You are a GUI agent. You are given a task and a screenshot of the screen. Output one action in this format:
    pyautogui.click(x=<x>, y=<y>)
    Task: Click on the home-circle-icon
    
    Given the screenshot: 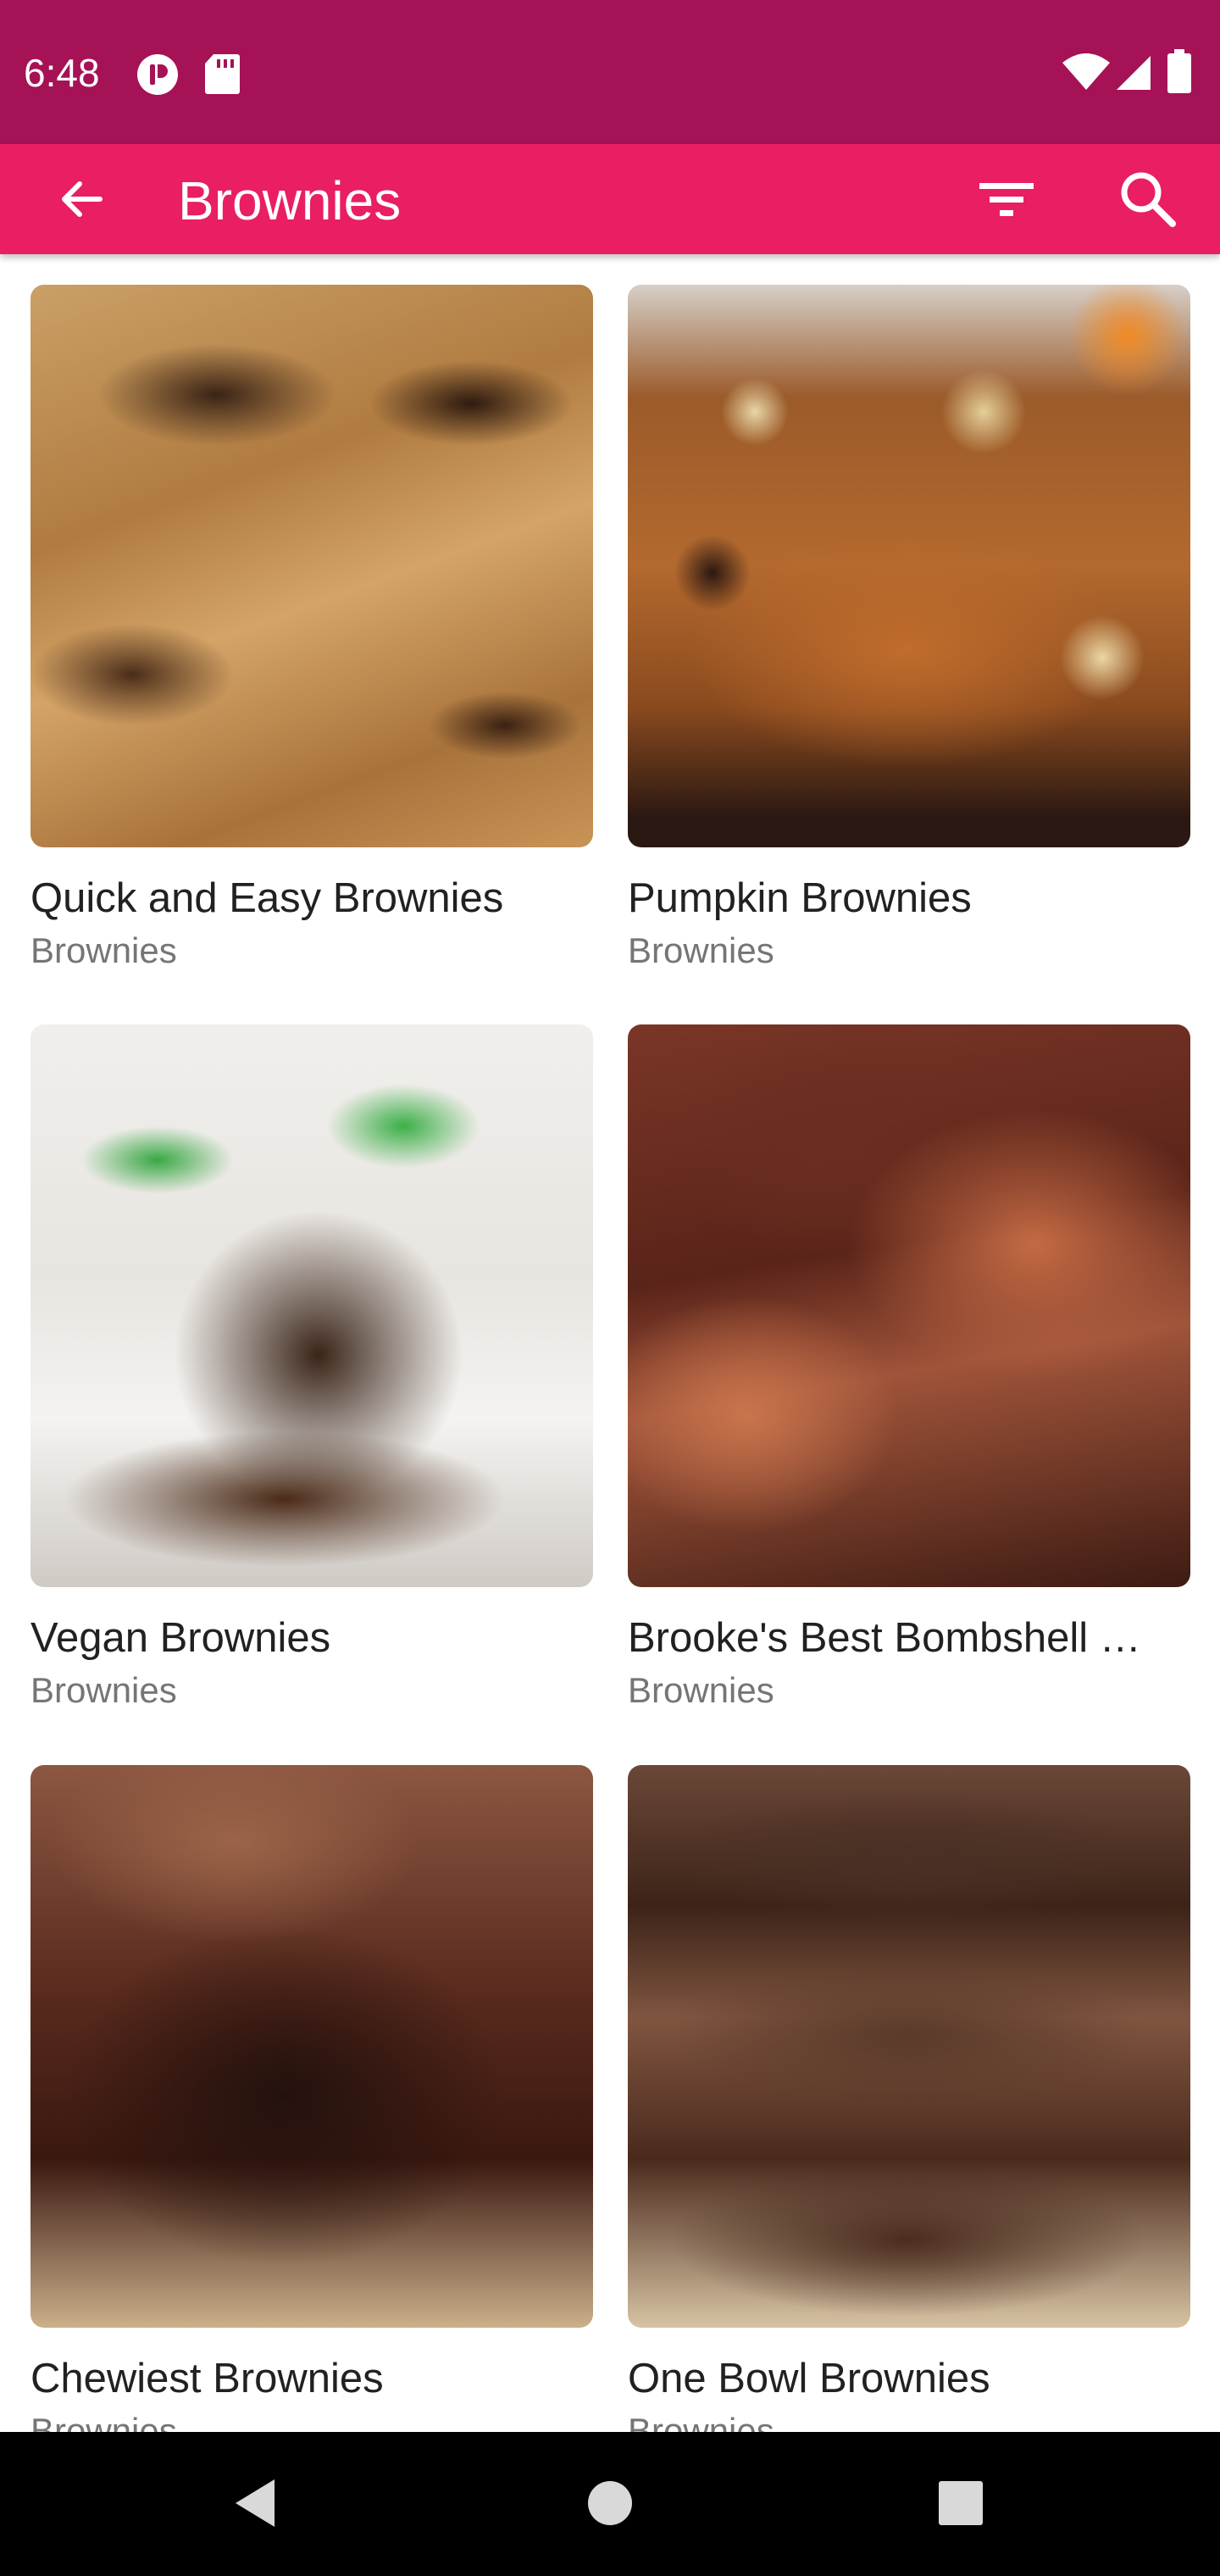 What is the action you would take?
    pyautogui.click(x=610, y=2503)
    